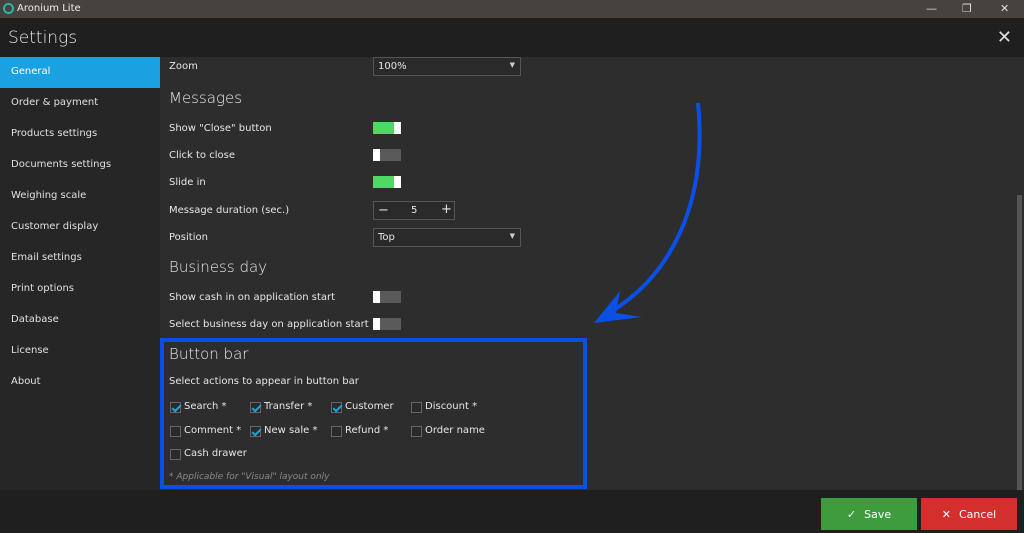 The height and width of the screenshot is (533, 1024). I want to click on save-button: ✓ Save, so click(869, 514).